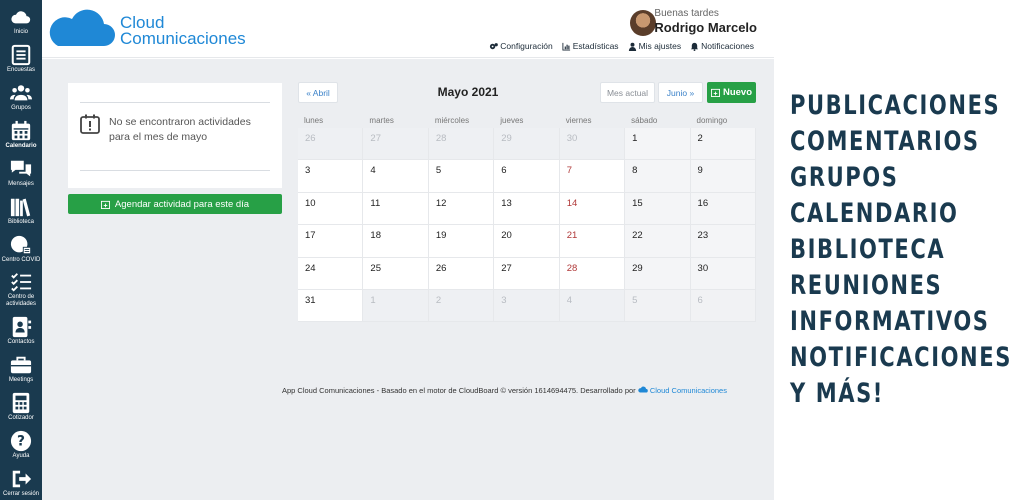 The height and width of the screenshot is (500, 1024). Describe the element at coordinates (396, 241) in the screenshot. I see `calendar-day: 18` at that location.